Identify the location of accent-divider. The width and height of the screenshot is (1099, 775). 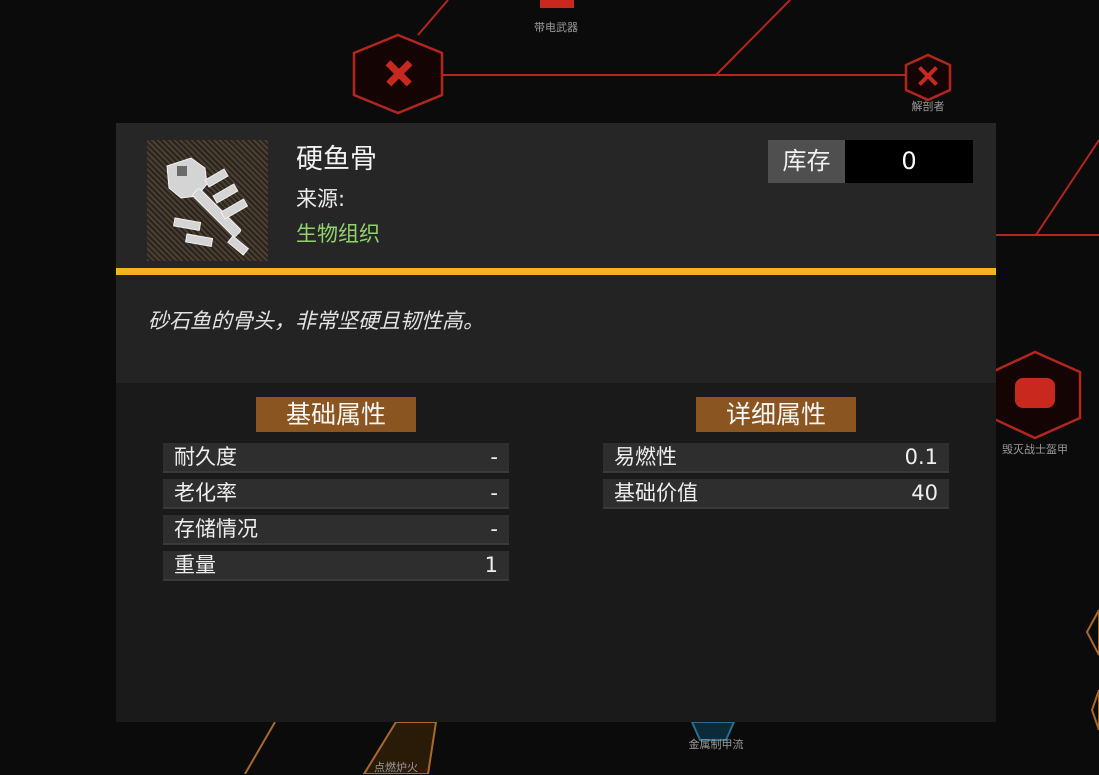
(556, 271).